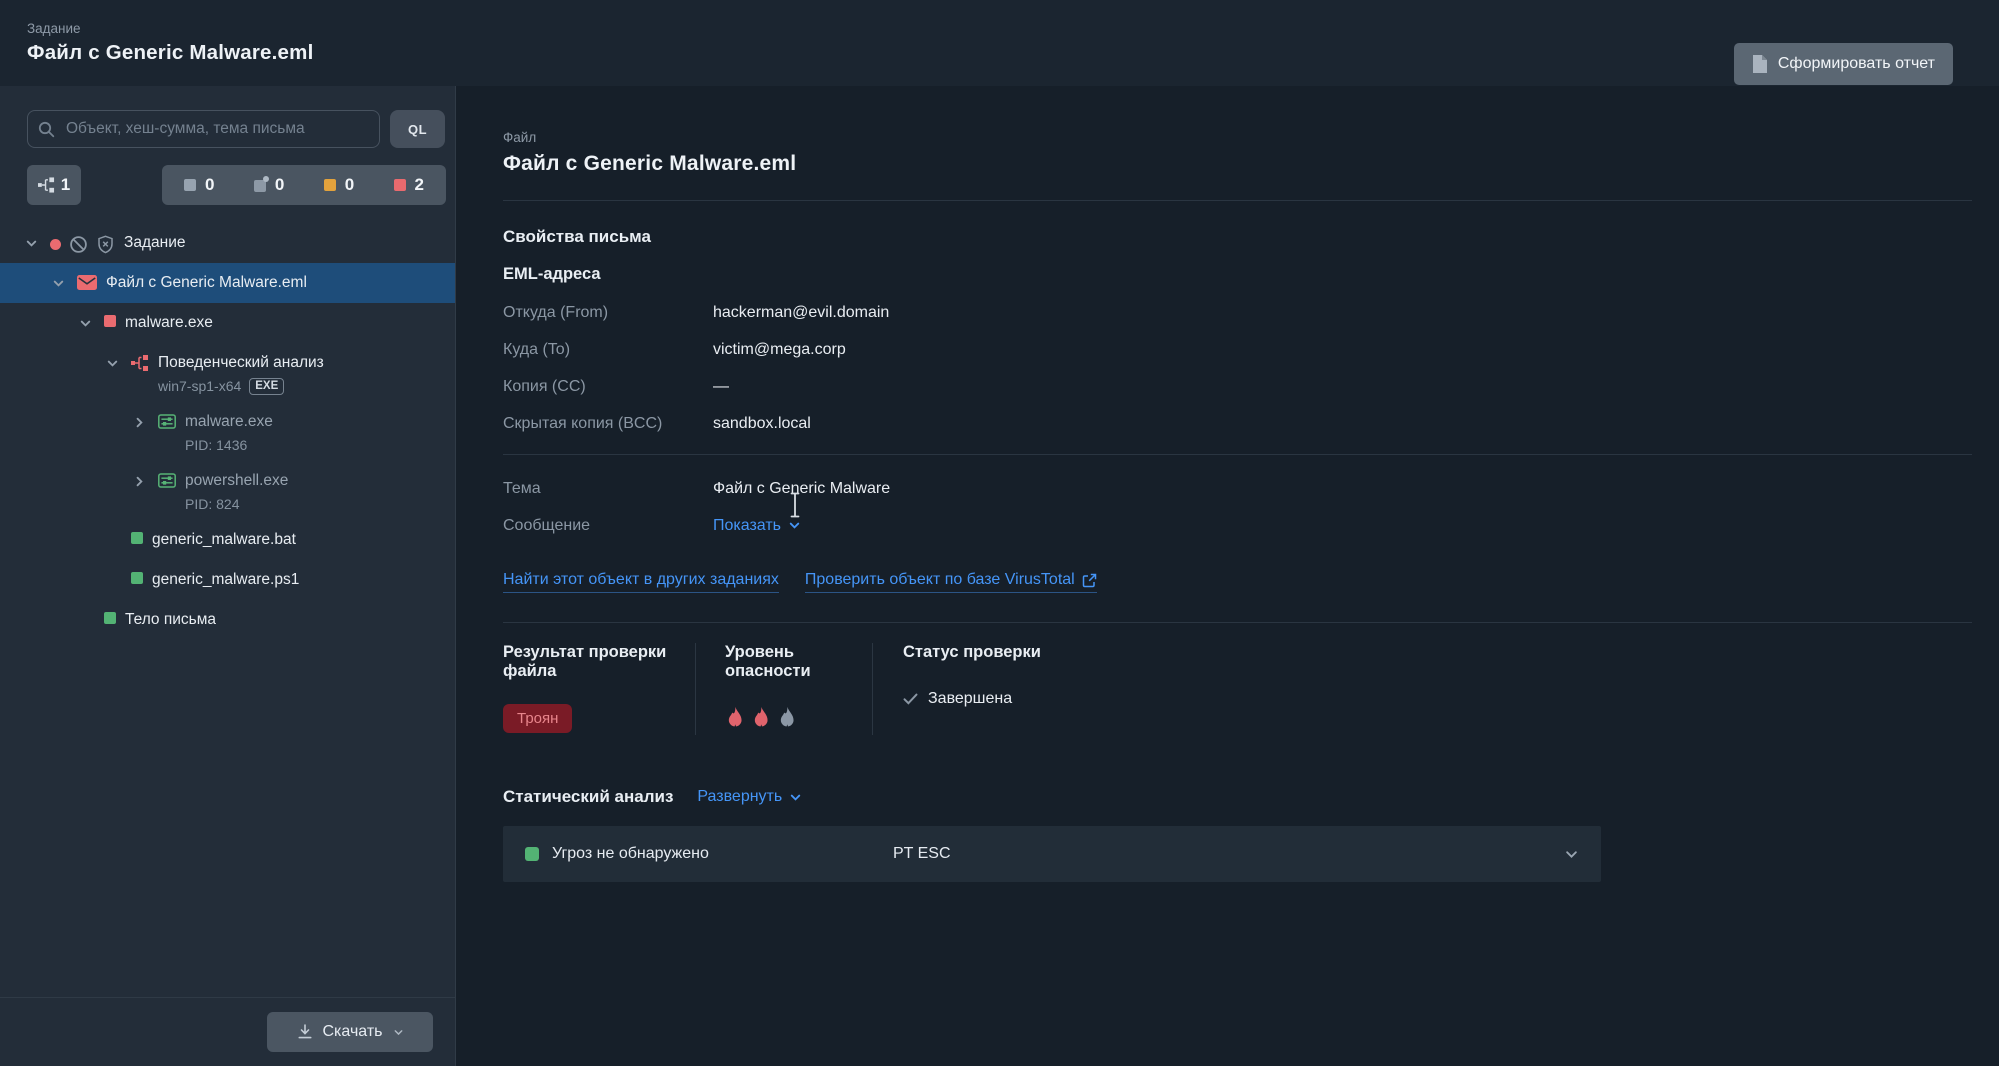 This screenshot has height=1066, width=1999. Describe the element at coordinates (537, 349) in the screenshot. I see `field-label: Куда (To)` at that location.